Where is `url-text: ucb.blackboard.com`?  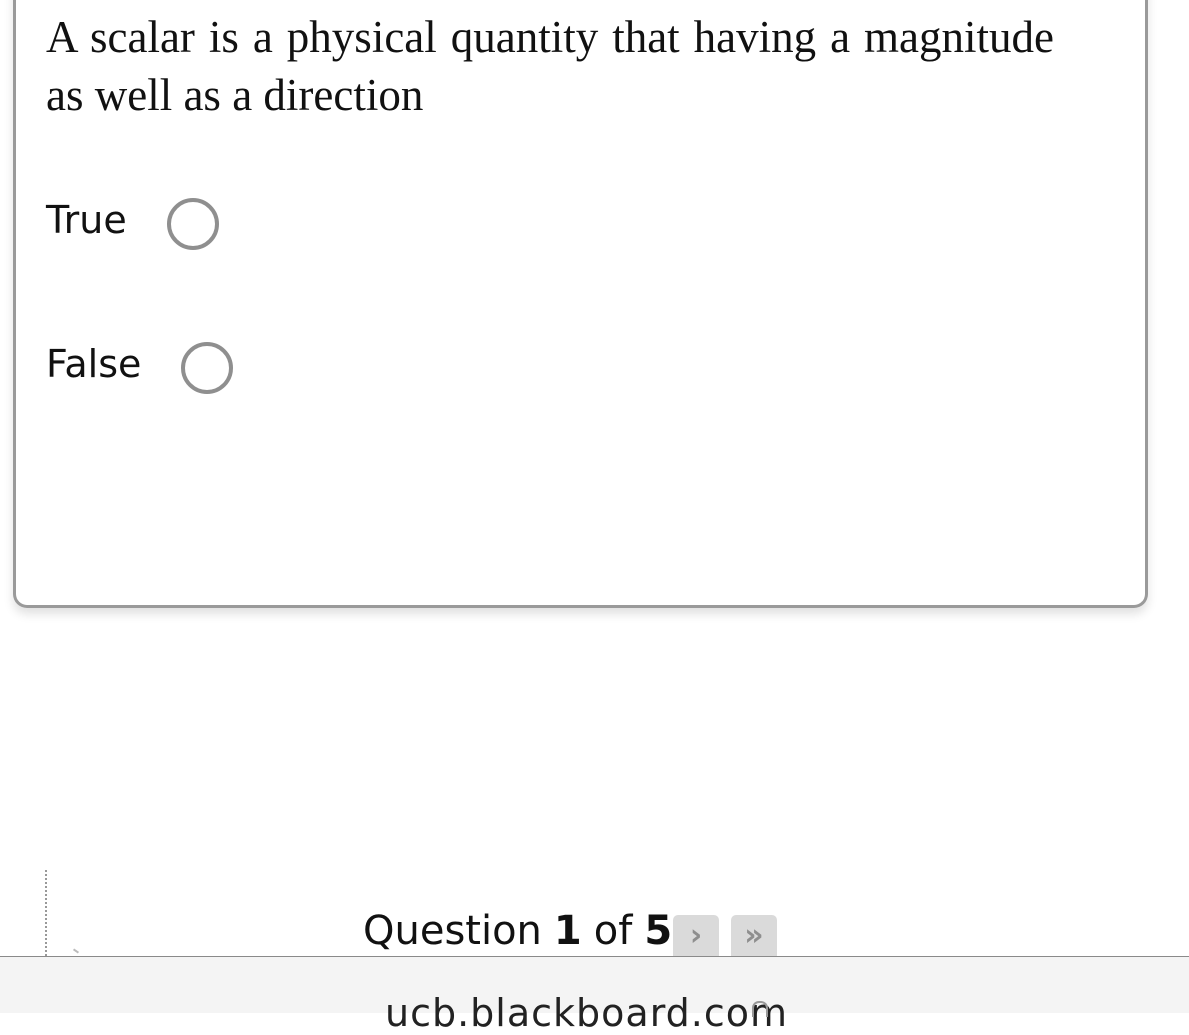 url-text: ucb.blackboard.com is located at coordinates (586, 1013).